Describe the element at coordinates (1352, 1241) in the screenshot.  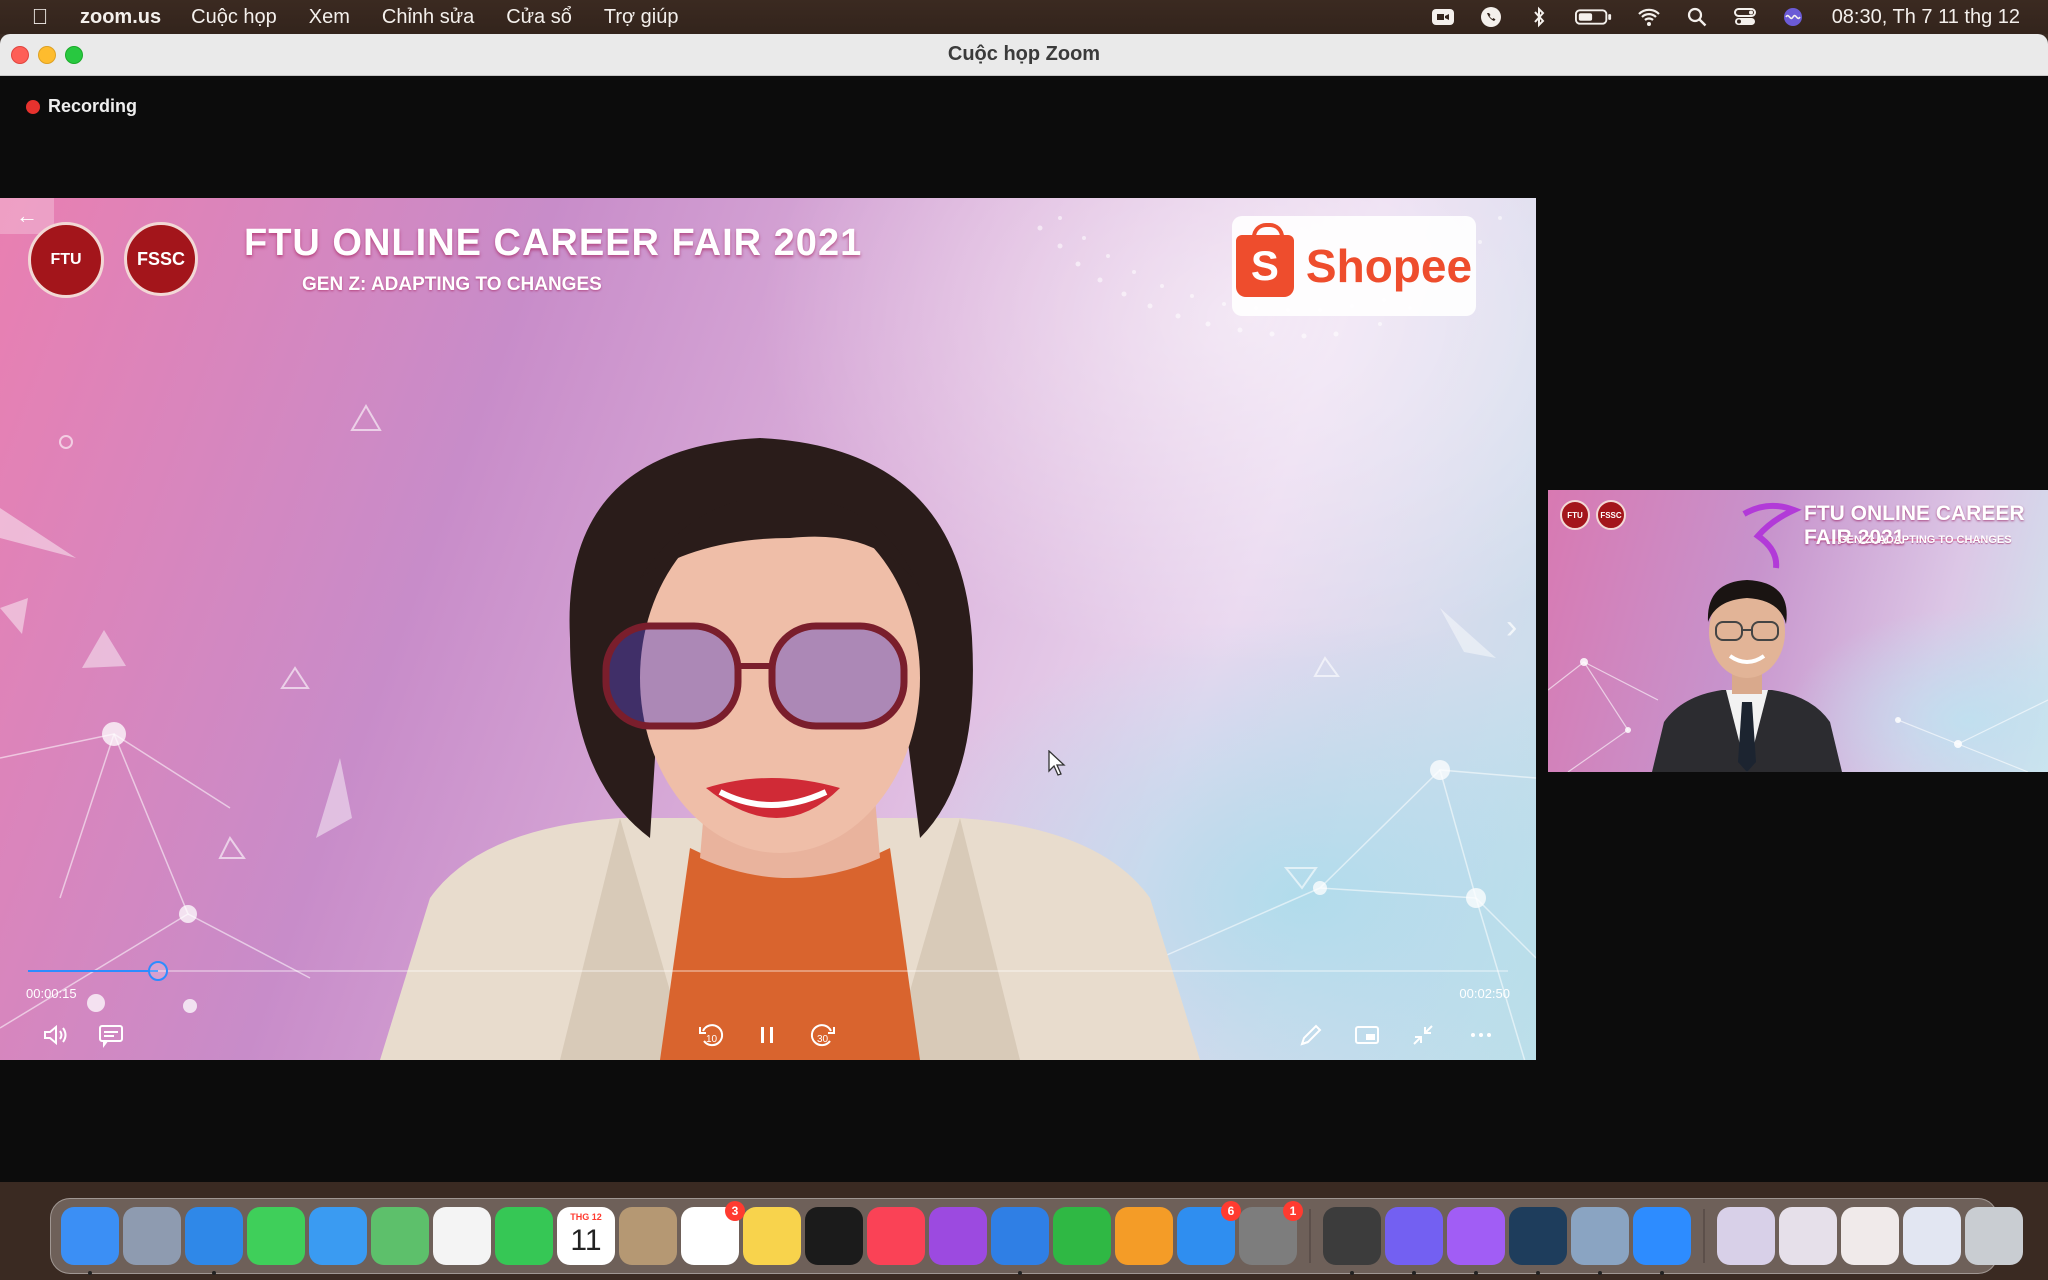
I see `dock-screen-recorder-icon` at that location.